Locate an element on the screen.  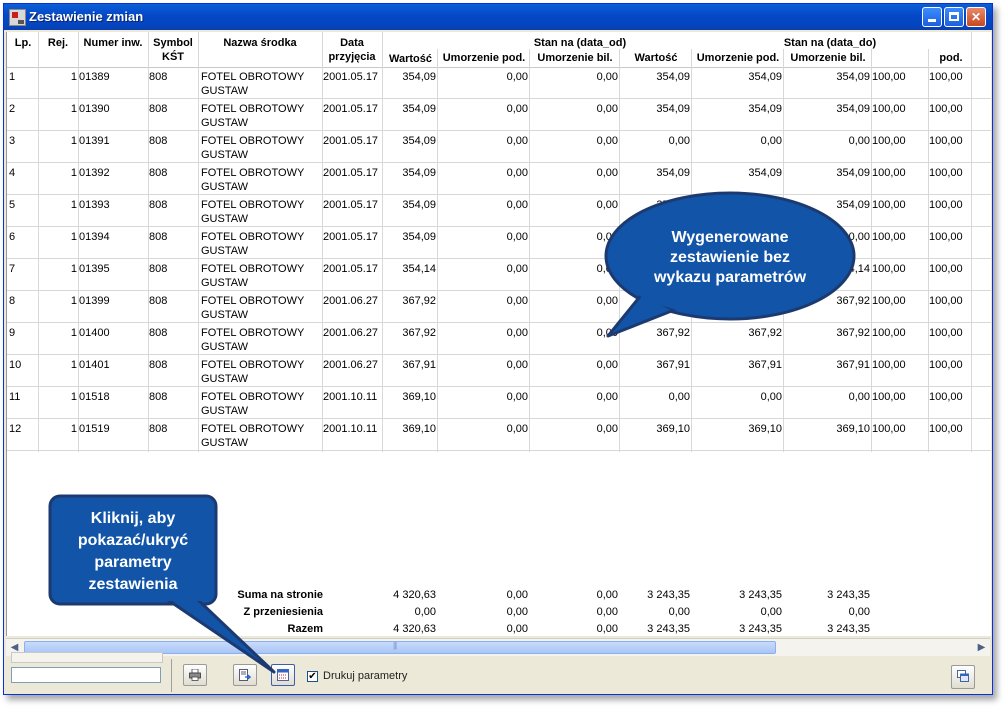
print-params-label: Drukuj parametry is located at coordinates (365, 676).